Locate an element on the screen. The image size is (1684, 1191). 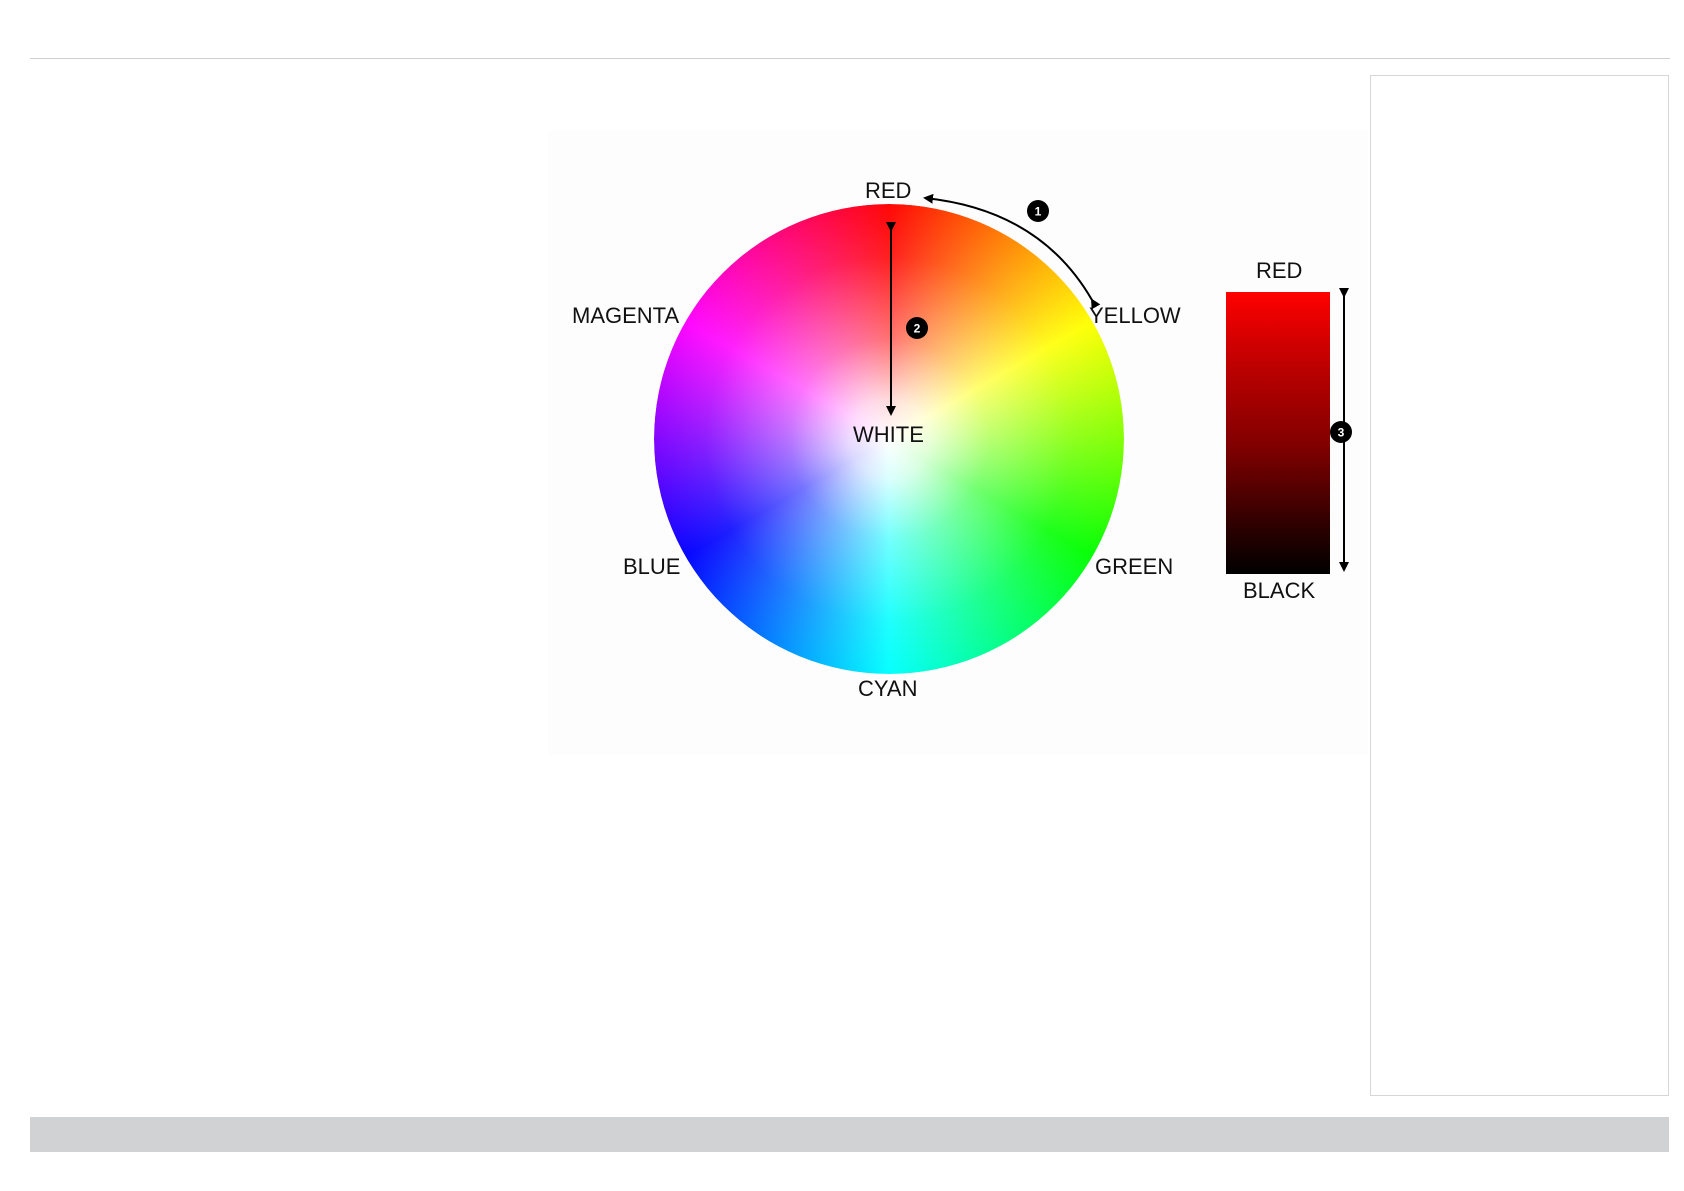
callout-badge-1: 1 is located at coordinates (1038, 211).